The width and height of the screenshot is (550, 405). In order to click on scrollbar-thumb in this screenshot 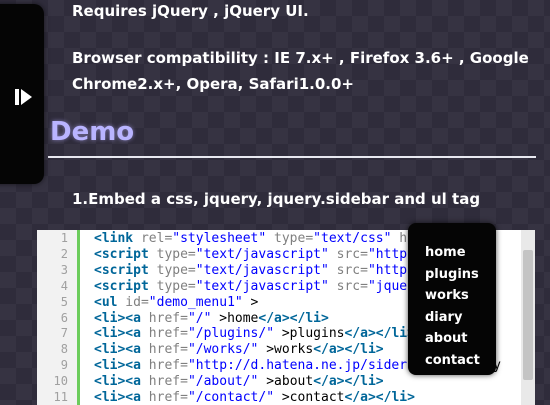, I will do `click(528, 315)`.